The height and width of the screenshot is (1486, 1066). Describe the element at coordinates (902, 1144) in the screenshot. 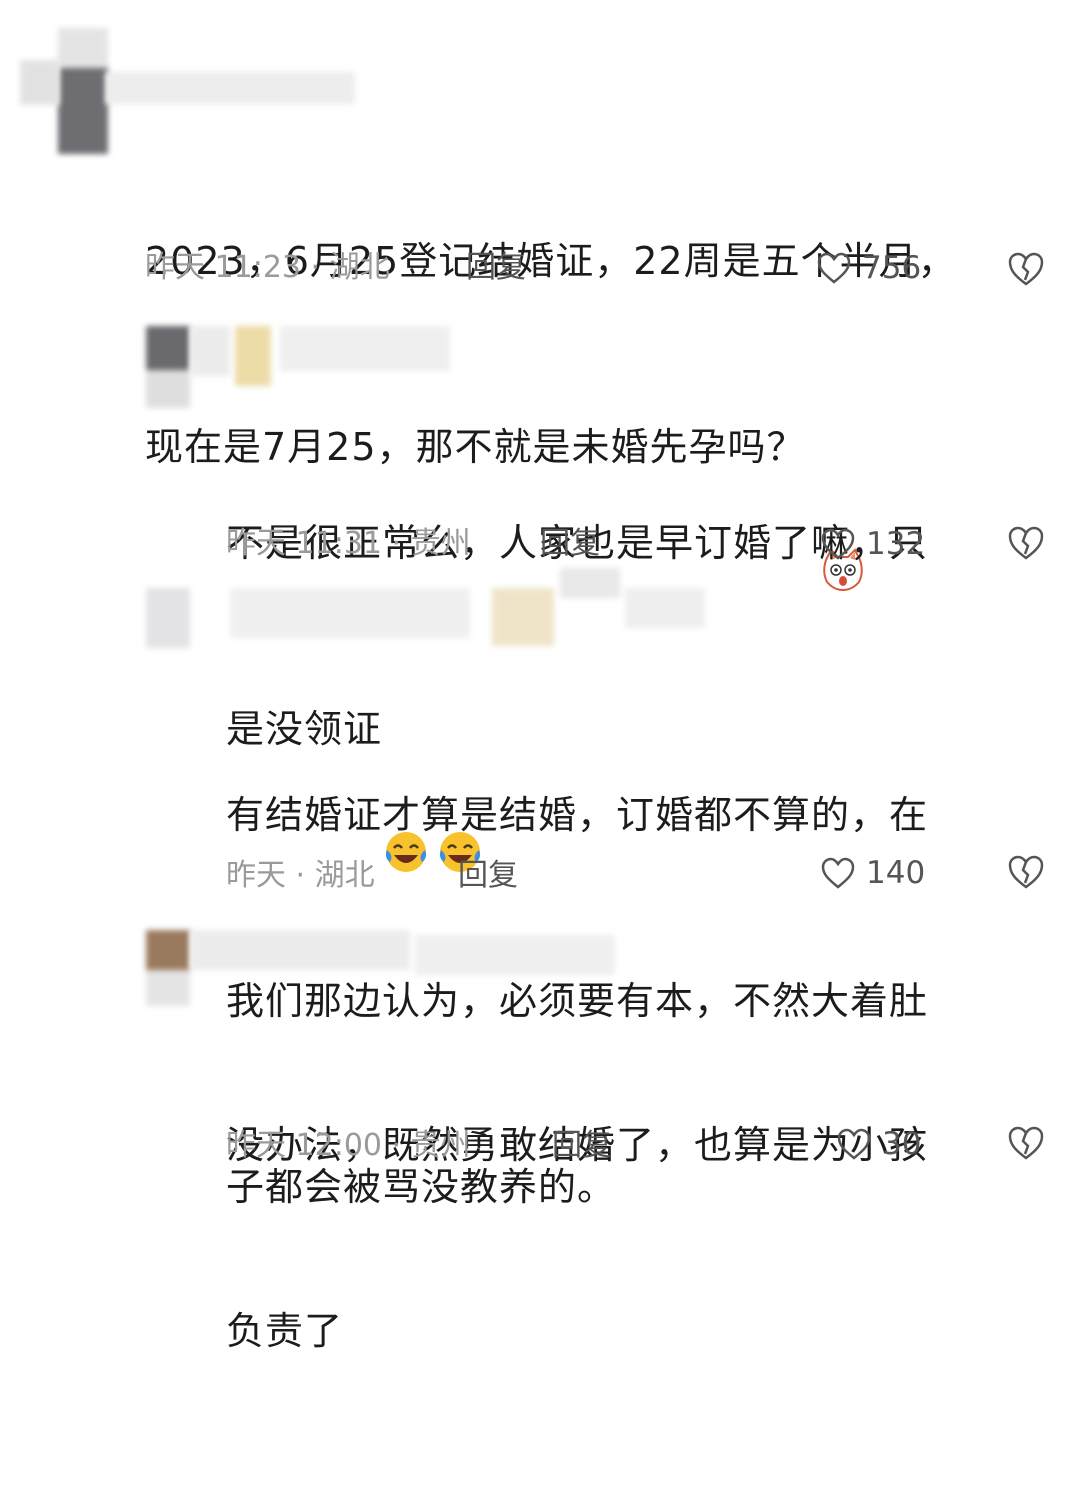

I see `like-count: 30` at that location.